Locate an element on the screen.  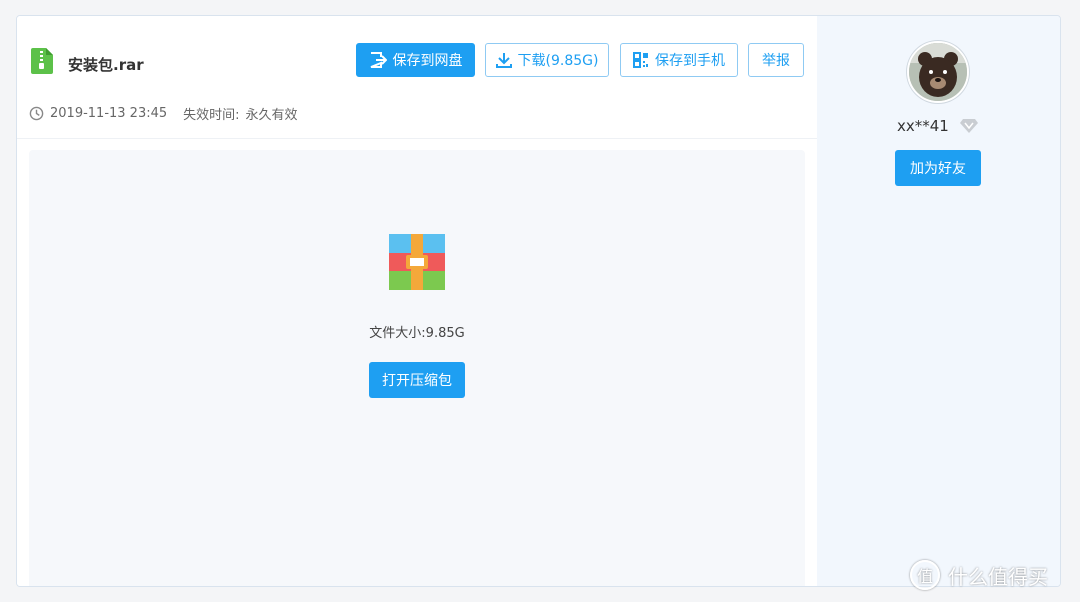
expire-value: 永久有效 is located at coordinates (271, 115).